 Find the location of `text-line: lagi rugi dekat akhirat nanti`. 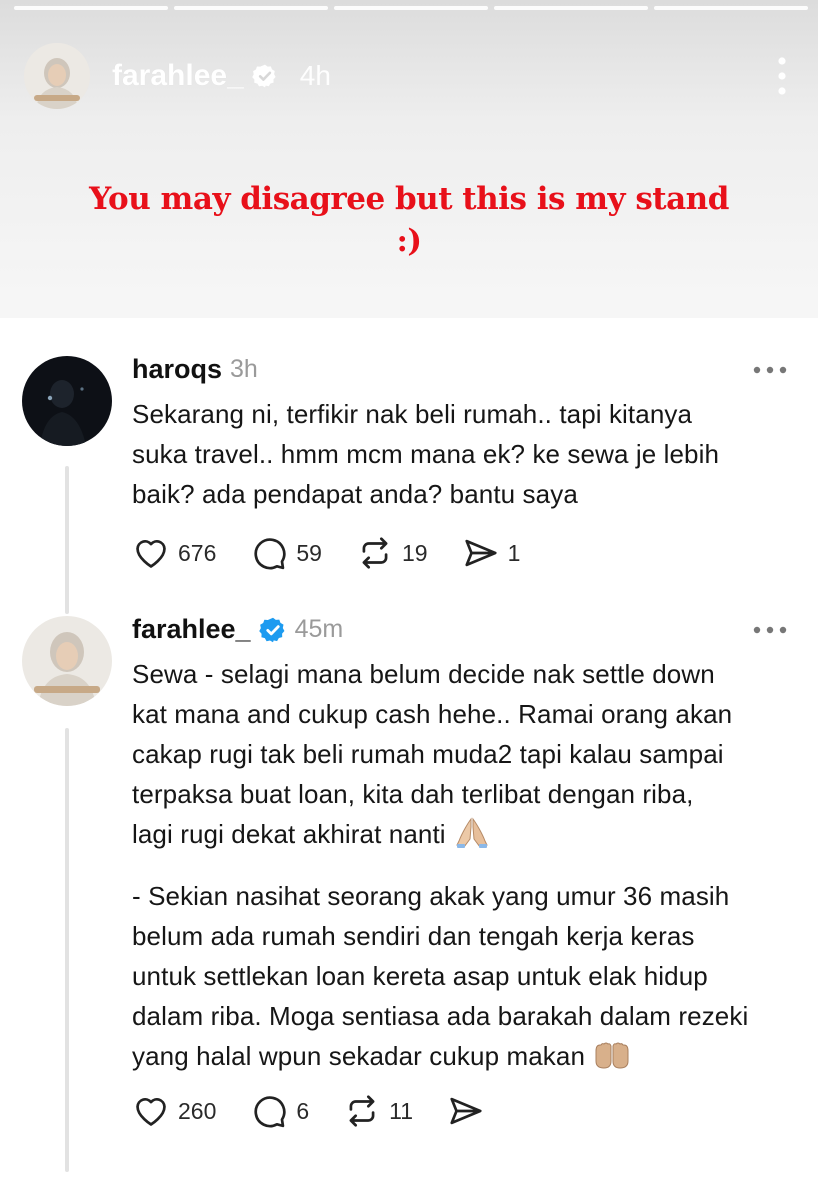

text-line: lagi rugi dekat akhirat nanti is located at coordinates (467, 834).